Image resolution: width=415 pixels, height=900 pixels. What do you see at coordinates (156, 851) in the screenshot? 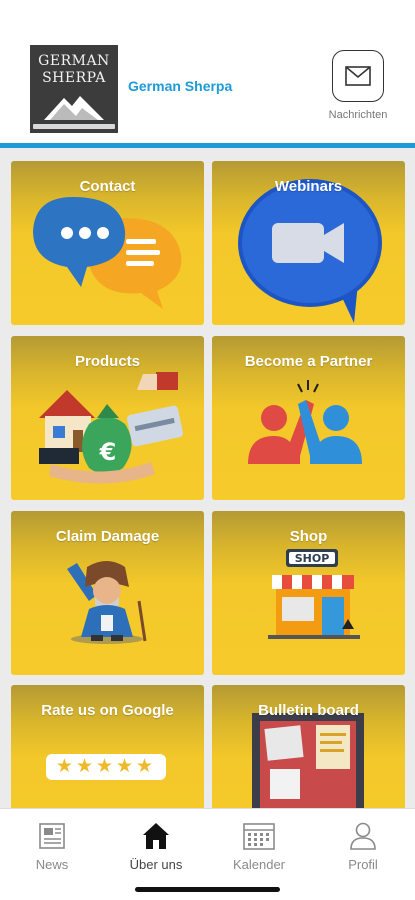
I see `tab-about-us: Über uns` at bounding box center [156, 851].